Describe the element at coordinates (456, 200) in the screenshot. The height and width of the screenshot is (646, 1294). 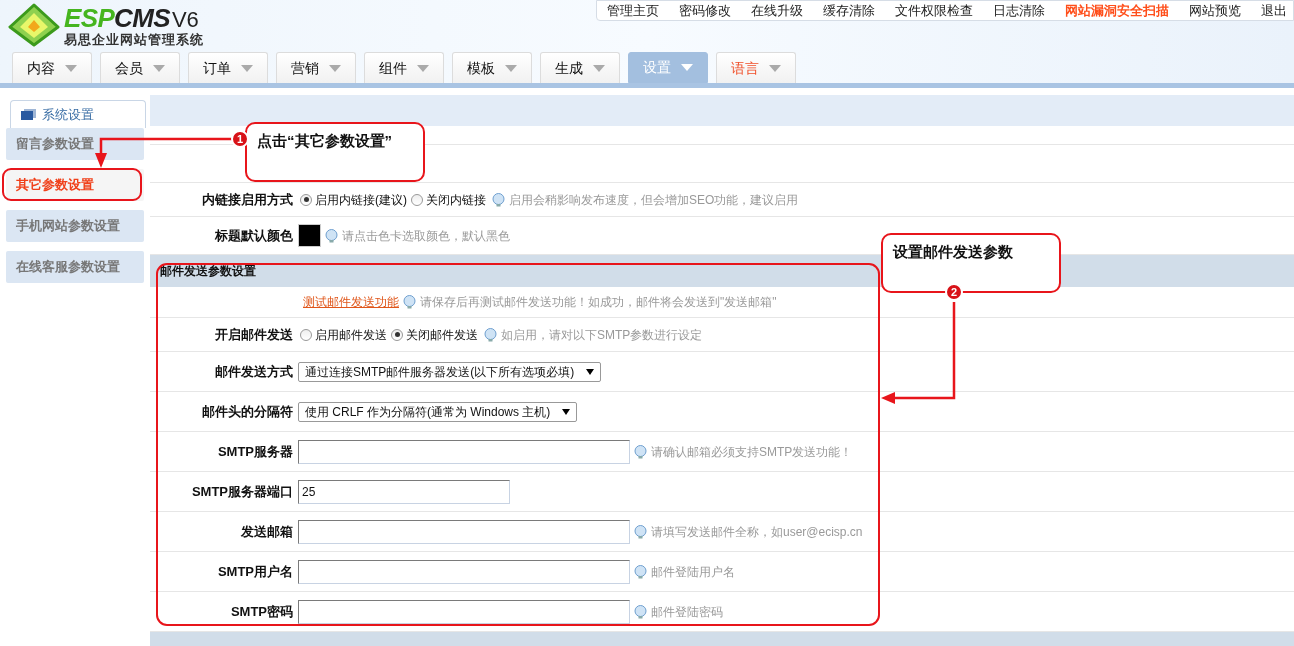
I see `radio-label: 关闭内链接` at that location.